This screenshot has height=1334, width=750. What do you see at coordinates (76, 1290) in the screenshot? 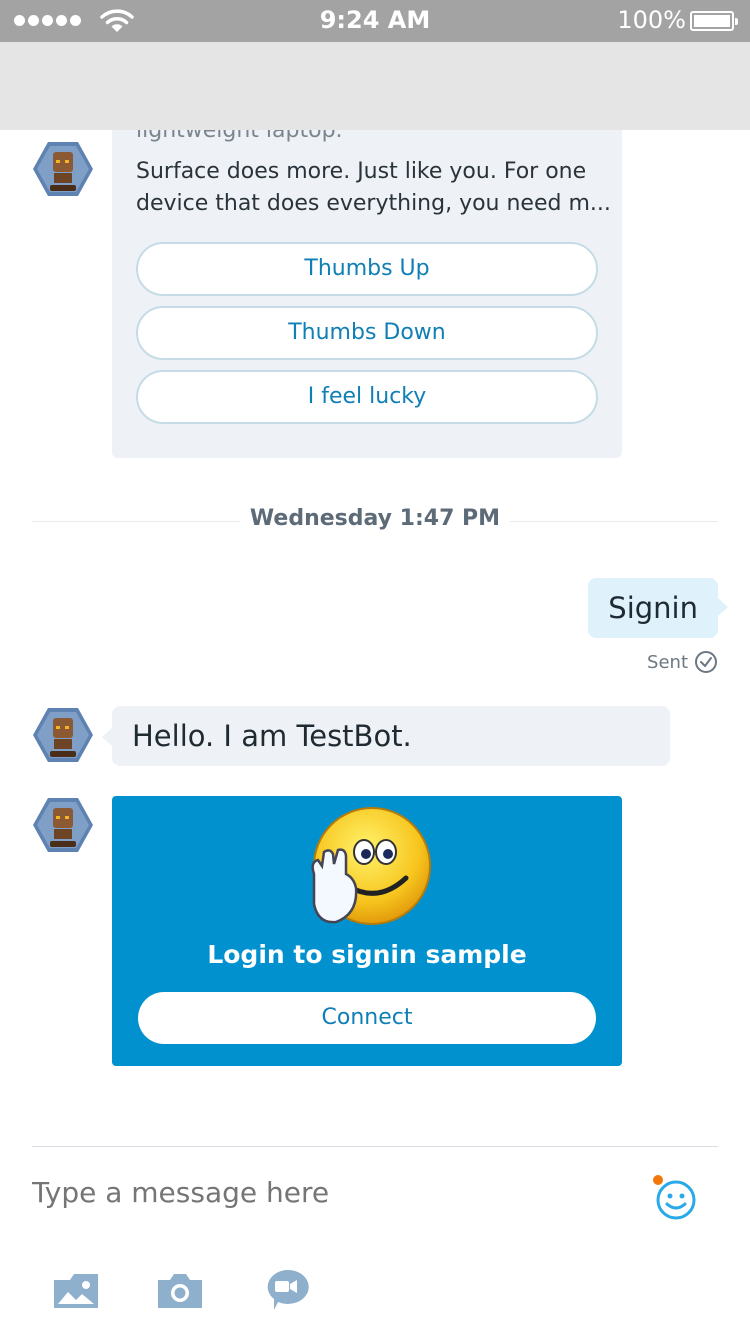
I see `image-gallery-icon` at bounding box center [76, 1290].